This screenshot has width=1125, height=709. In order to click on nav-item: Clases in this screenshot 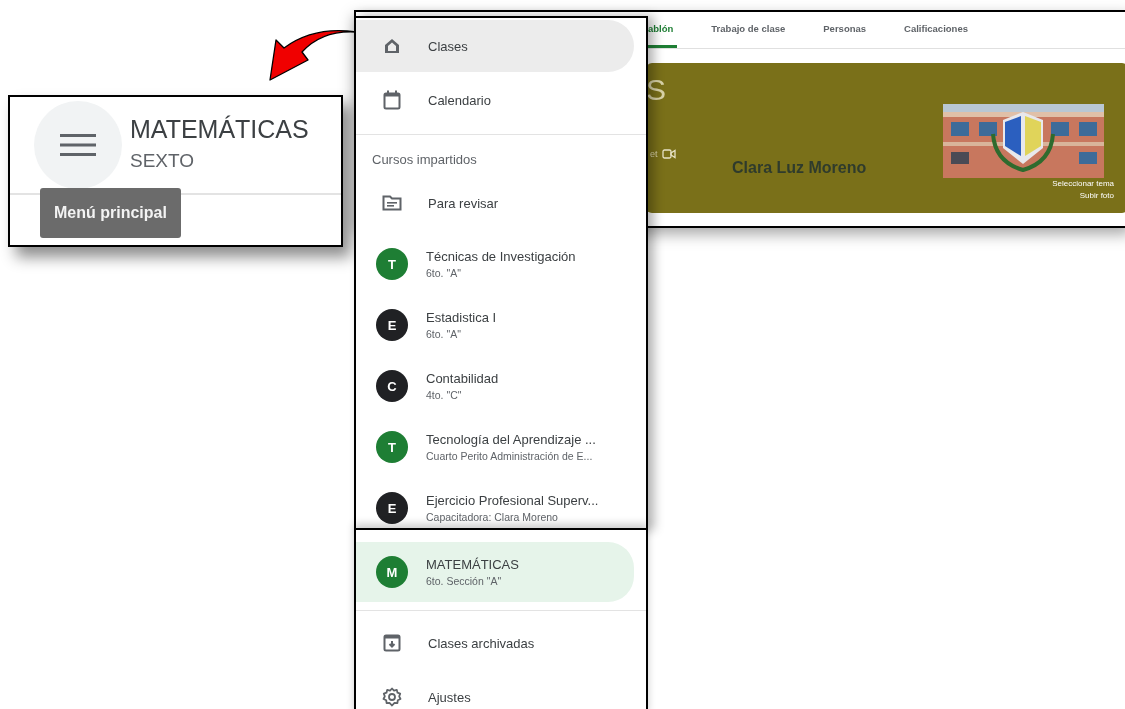, I will do `click(495, 46)`.